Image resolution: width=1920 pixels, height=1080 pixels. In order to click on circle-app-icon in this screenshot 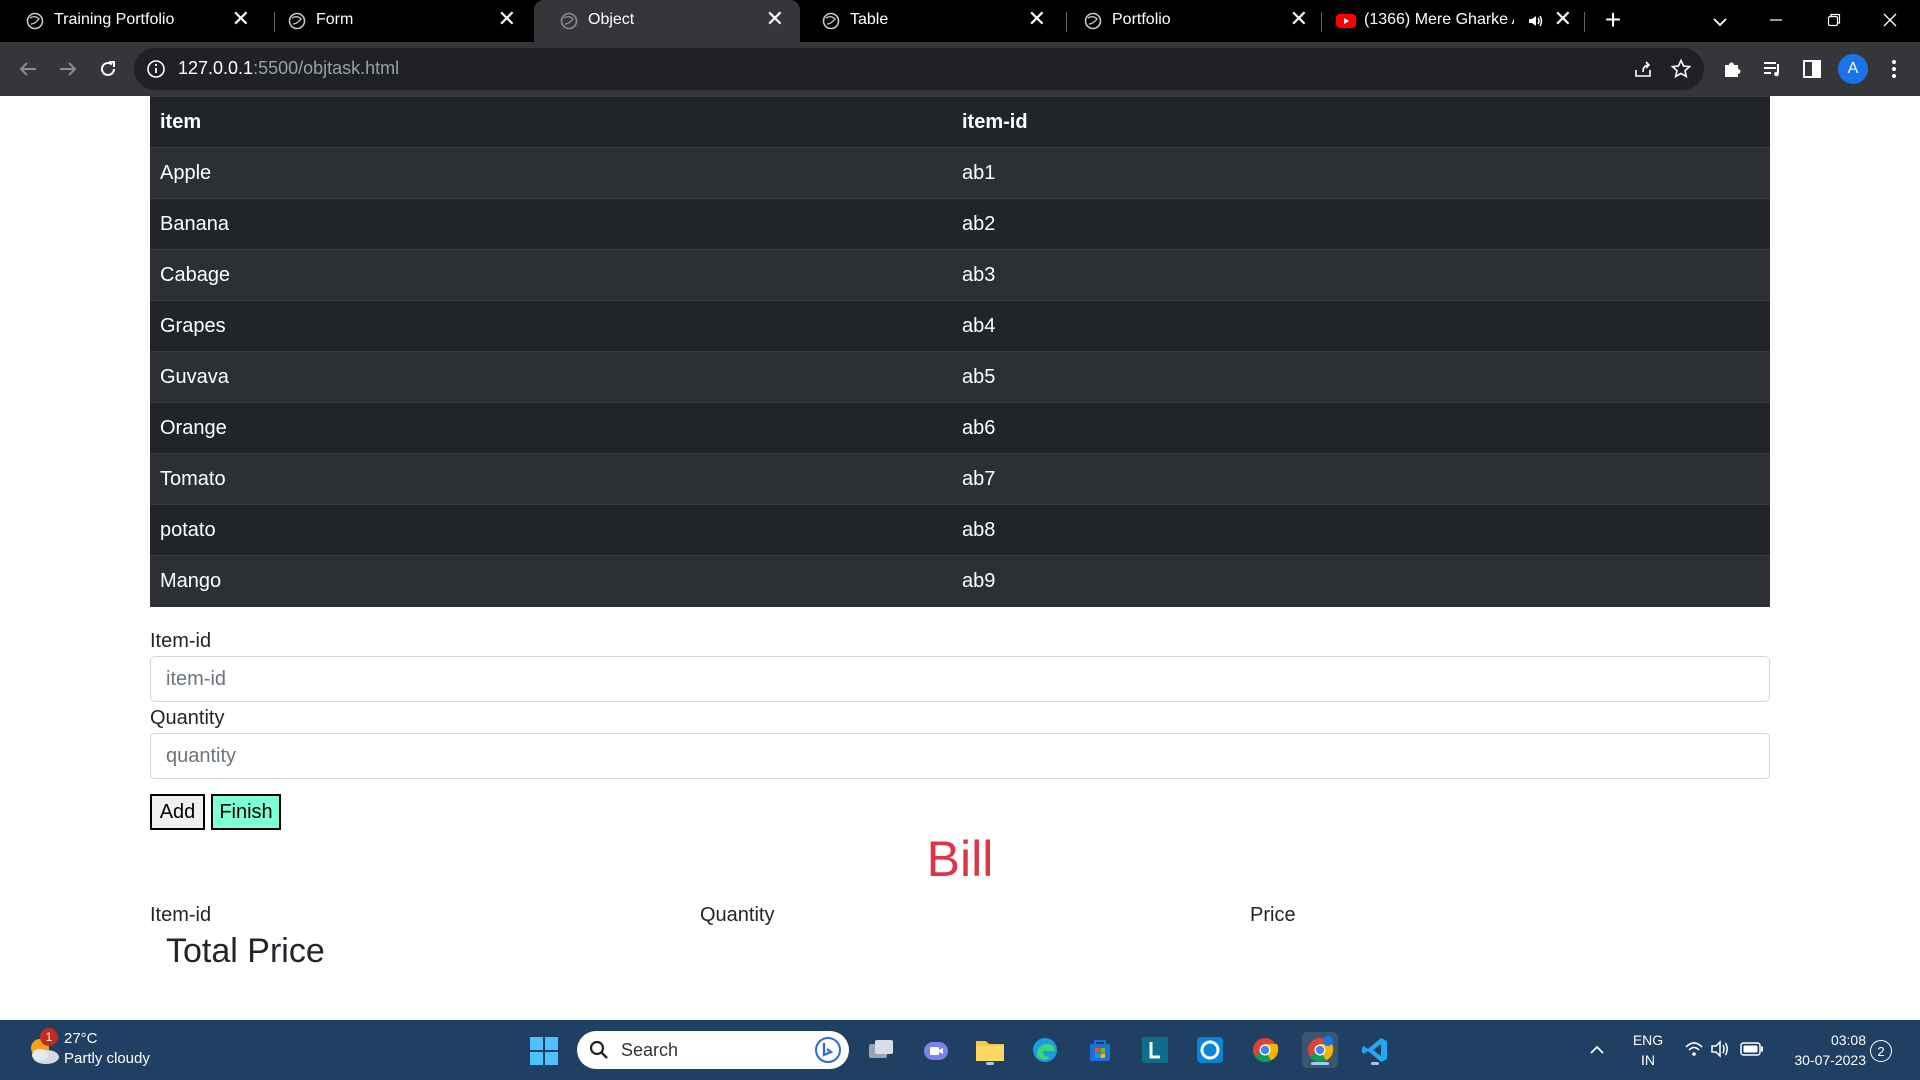, I will do `click(1210, 1050)`.